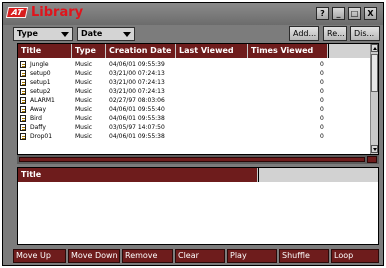  What do you see at coordinates (195, 73) in the screenshot?
I see `table-row: setup0 Music 03/21/00 07:24:13 0` at bounding box center [195, 73].